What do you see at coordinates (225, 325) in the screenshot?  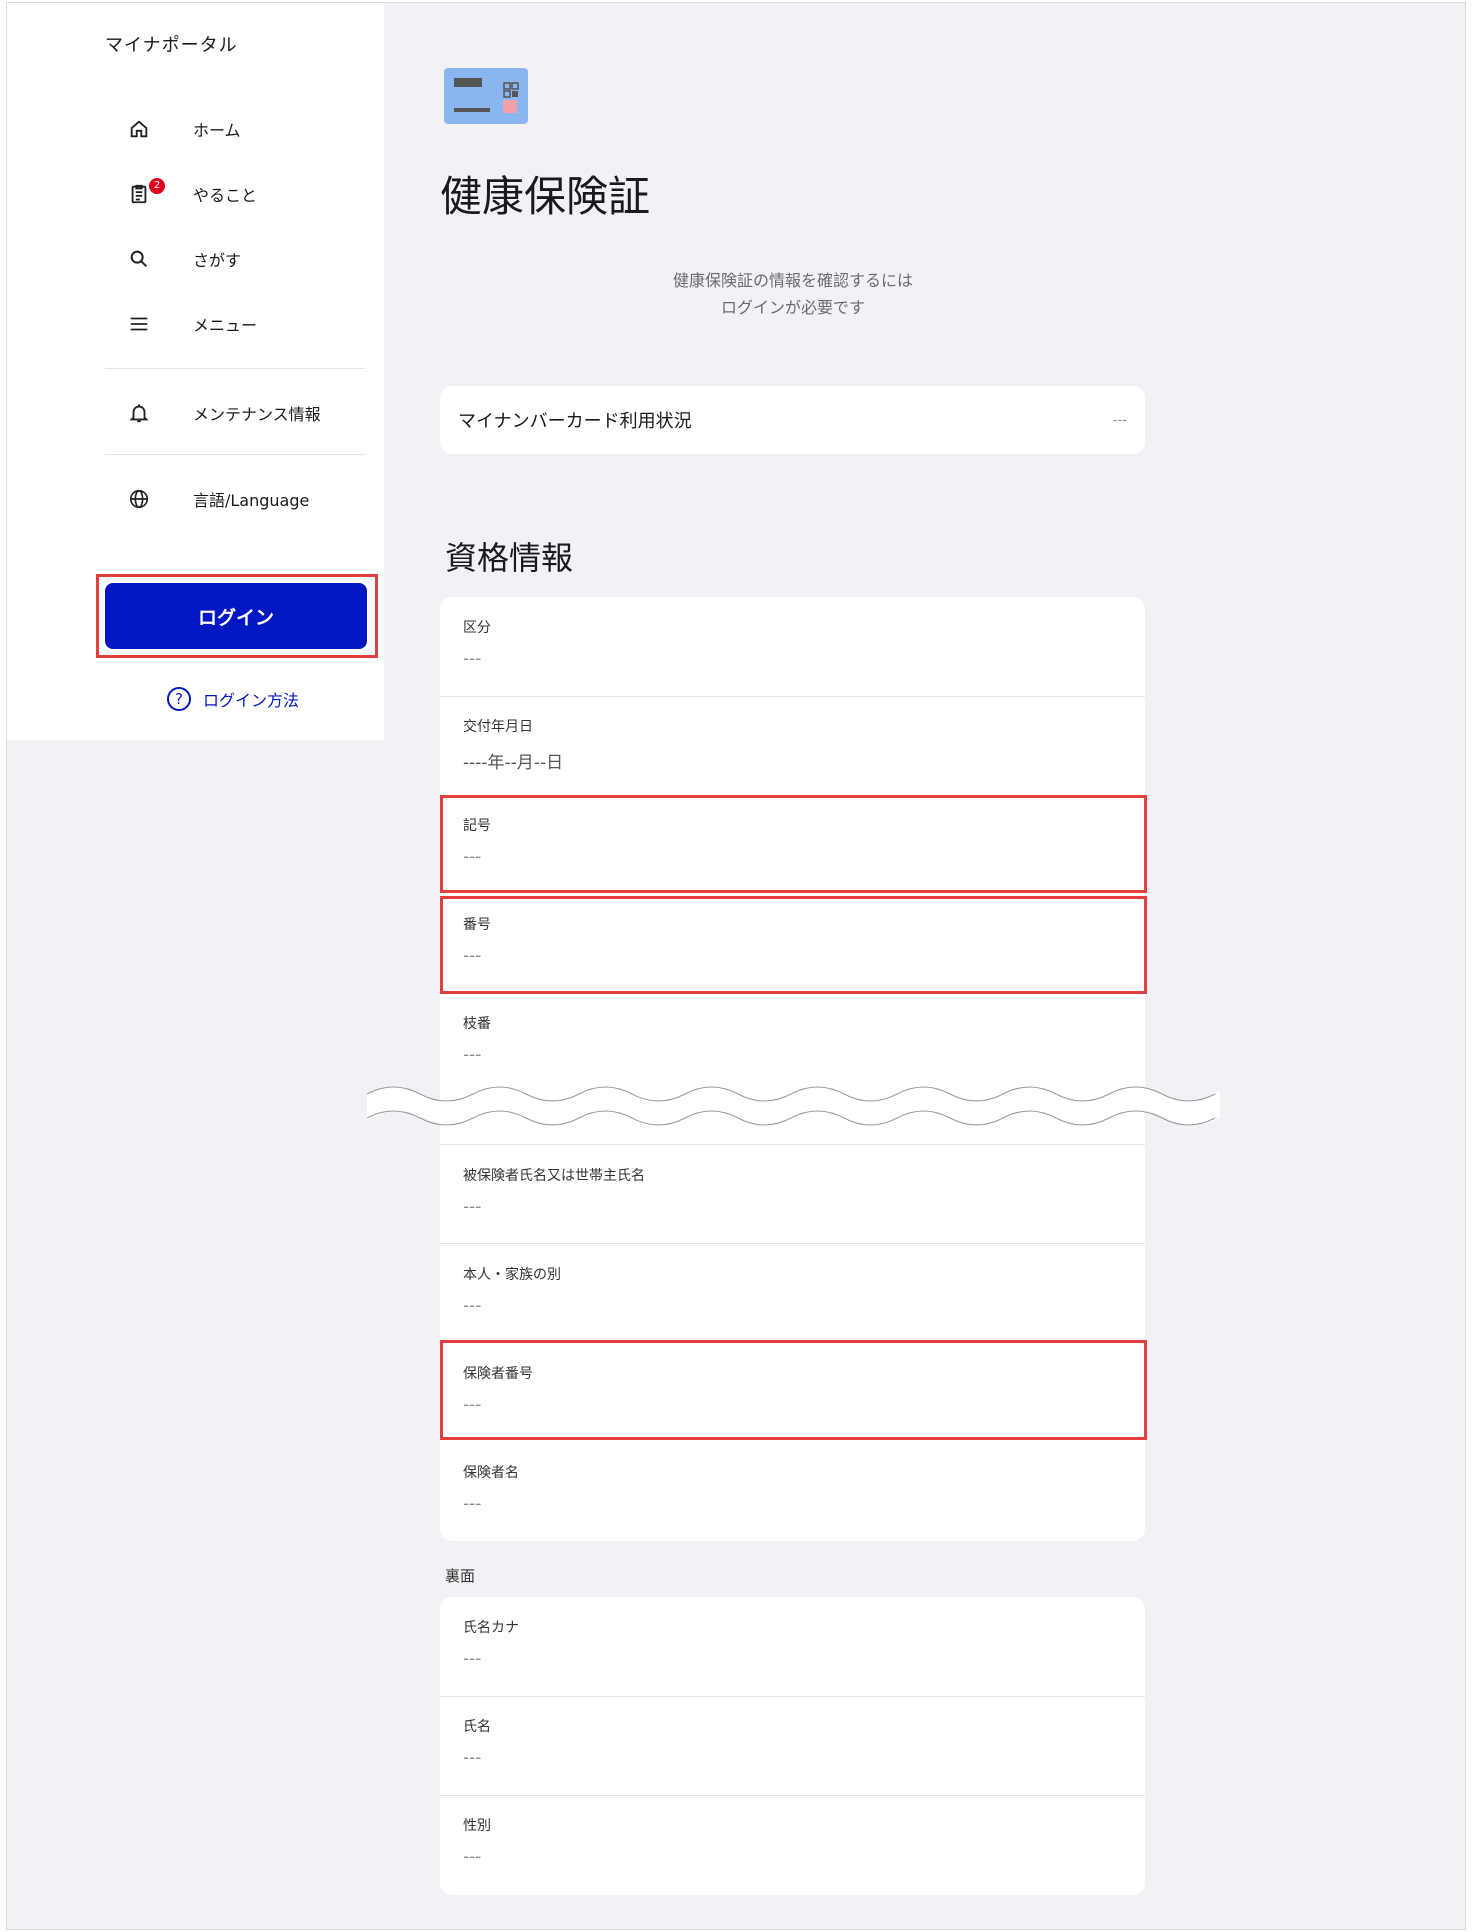 I see `nav-label: メニュー` at bounding box center [225, 325].